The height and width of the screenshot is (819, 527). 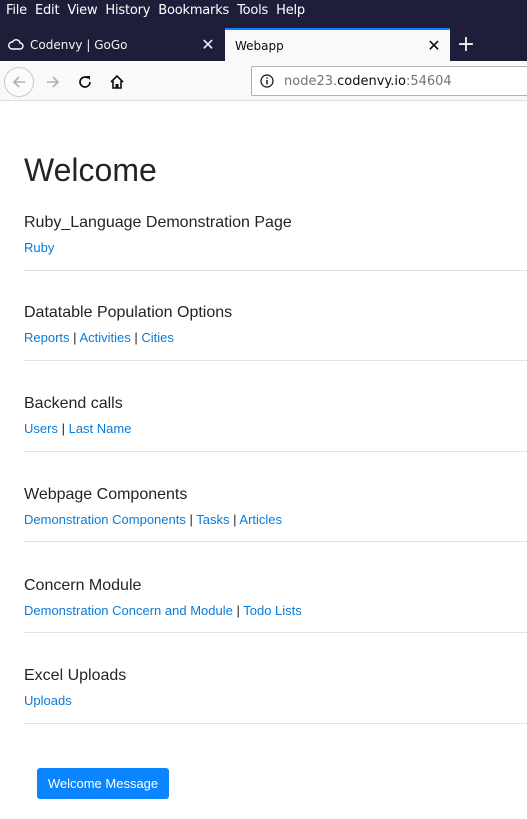 I want to click on section-title: Datatable Population Options, so click(x=128, y=312).